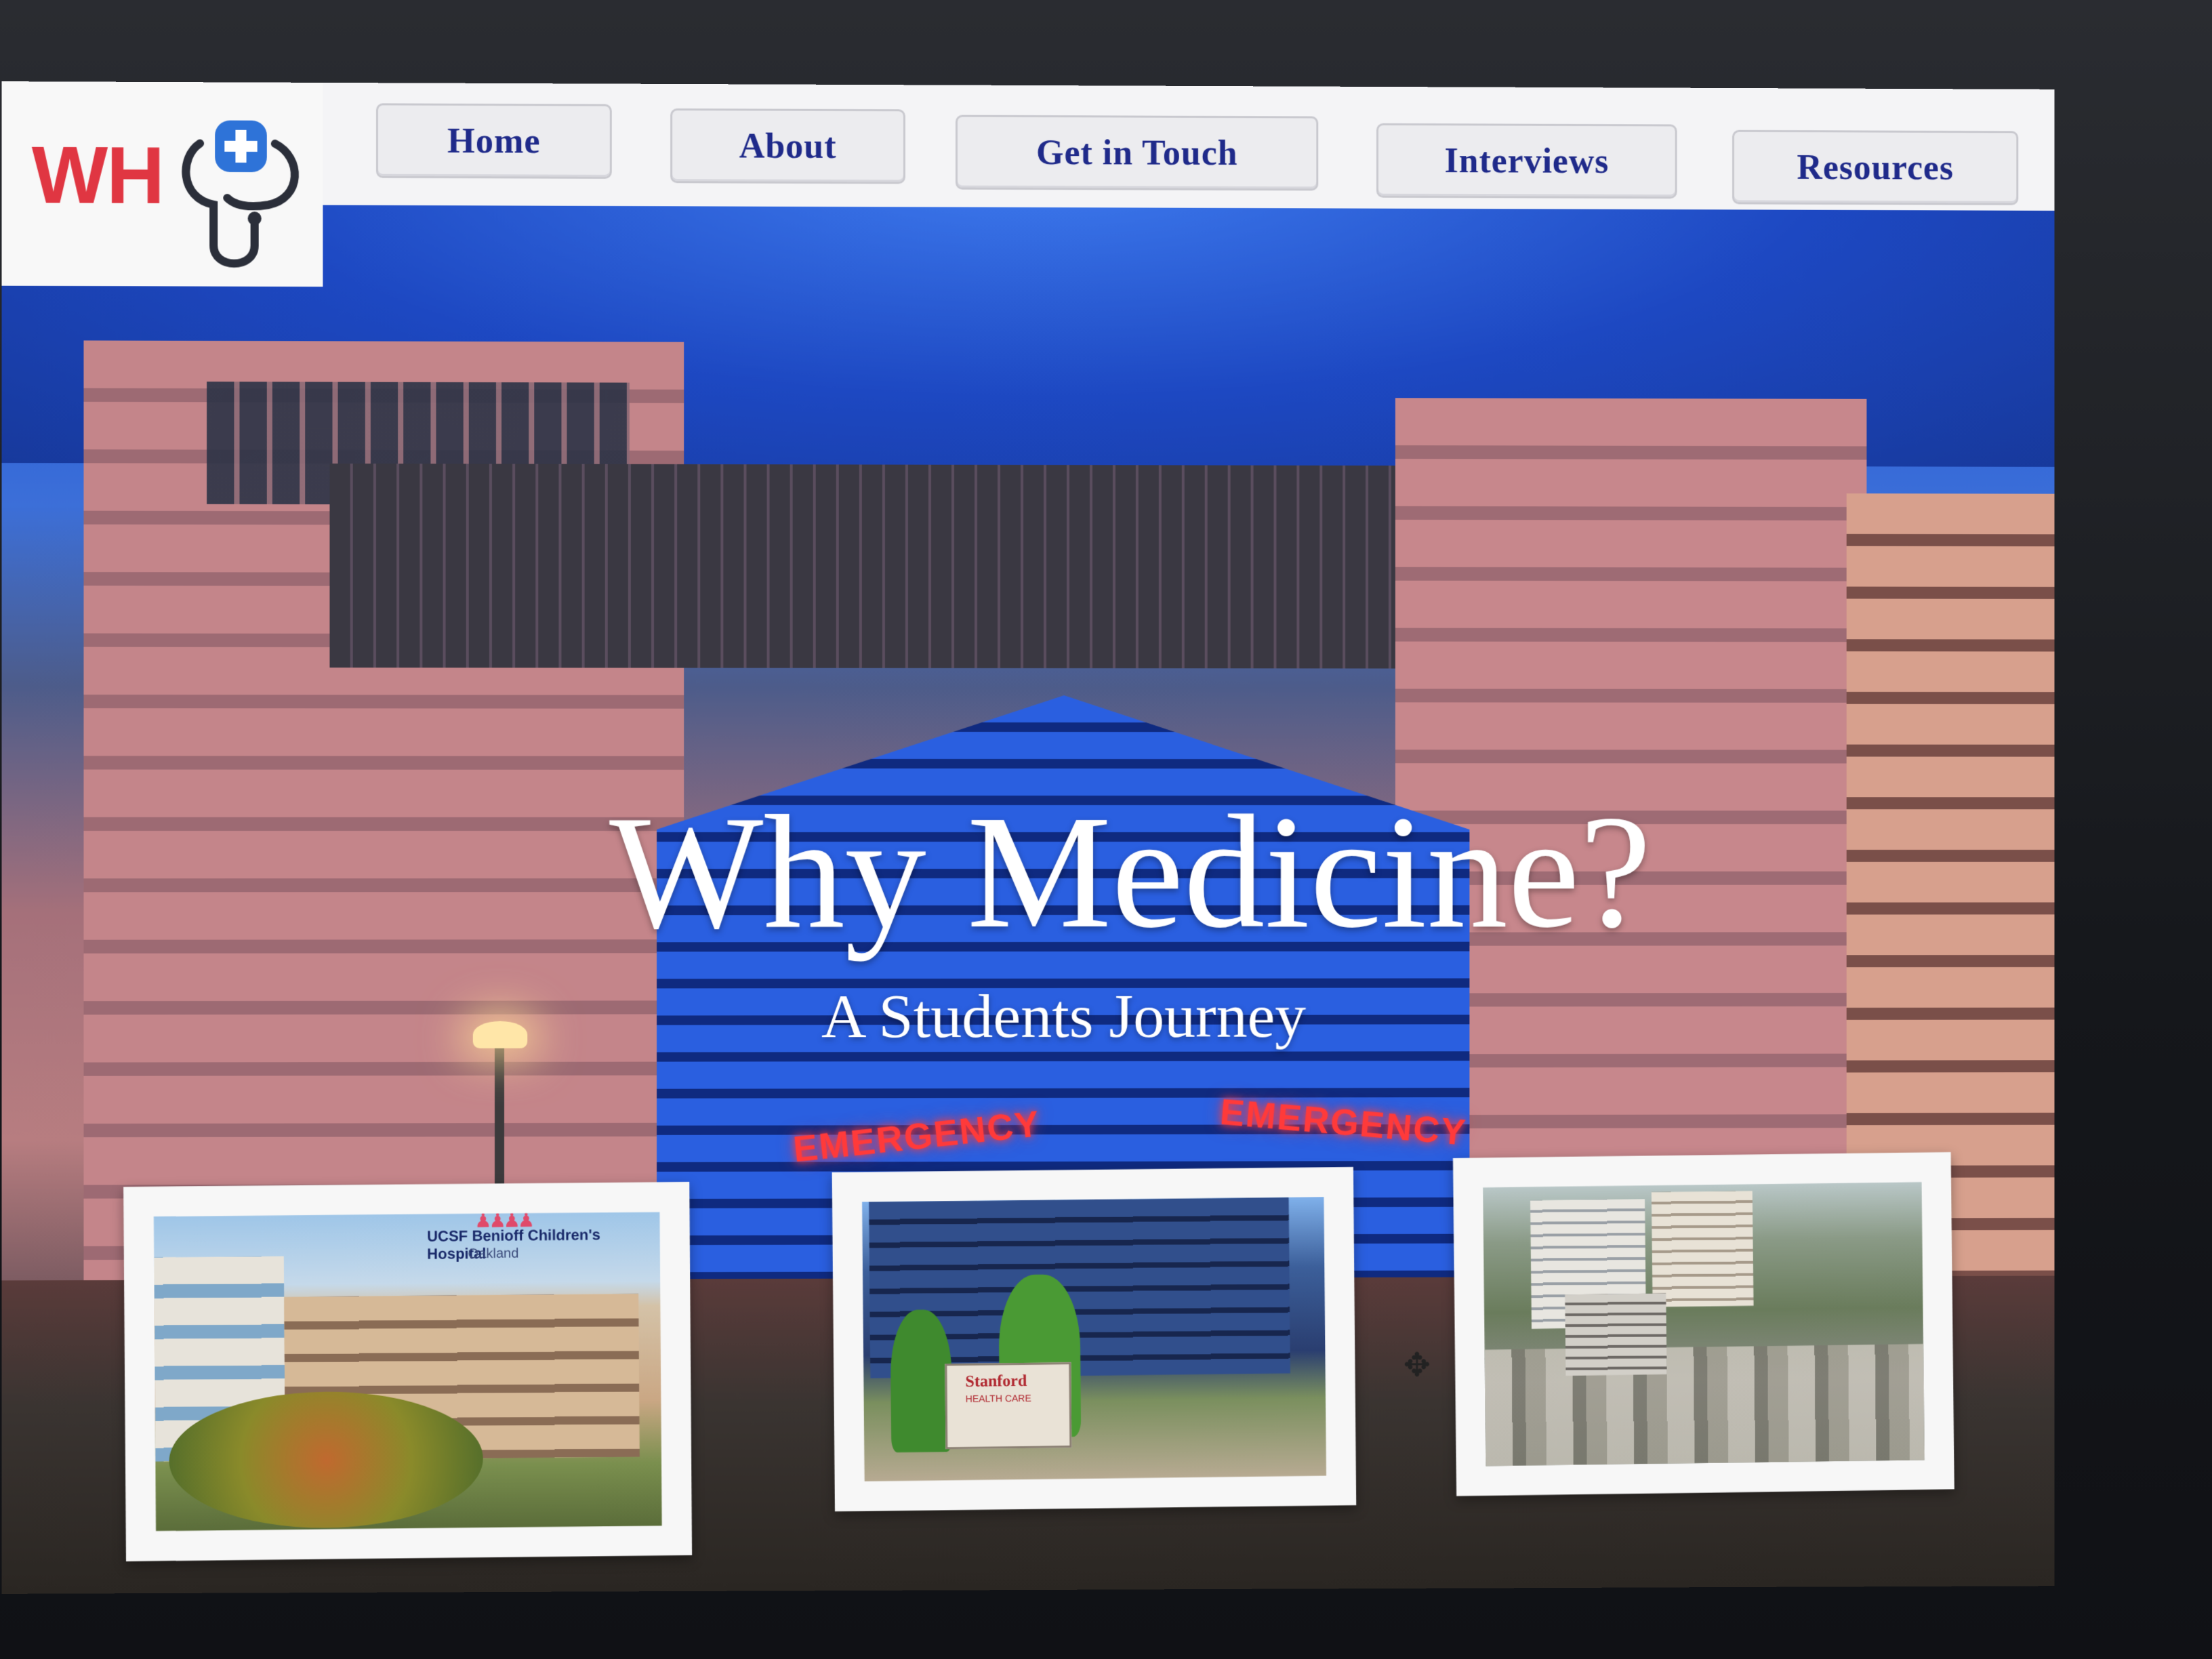 The image size is (2212, 1659). Describe the element at coordinates (494, 141) in the screenshot. I see `nav-home-button: Home` at that location.